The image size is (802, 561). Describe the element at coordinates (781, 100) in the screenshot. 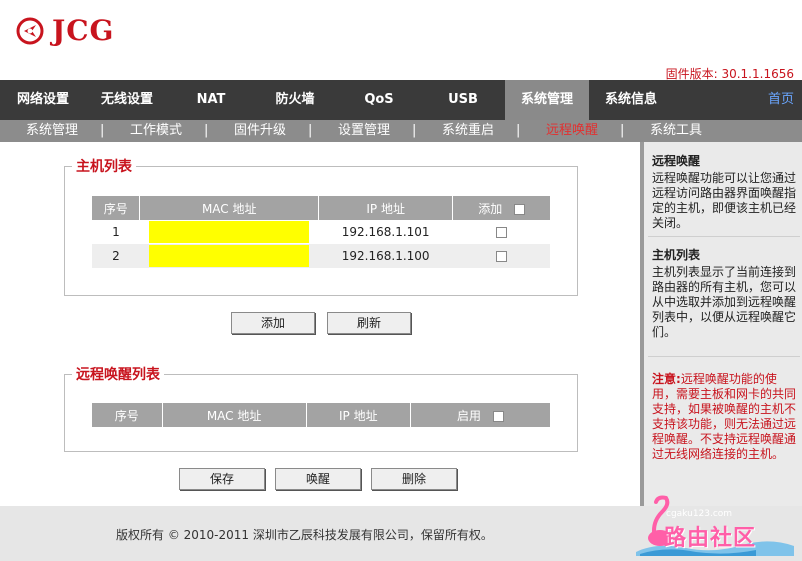

I see `home-link: 首页` at that location.